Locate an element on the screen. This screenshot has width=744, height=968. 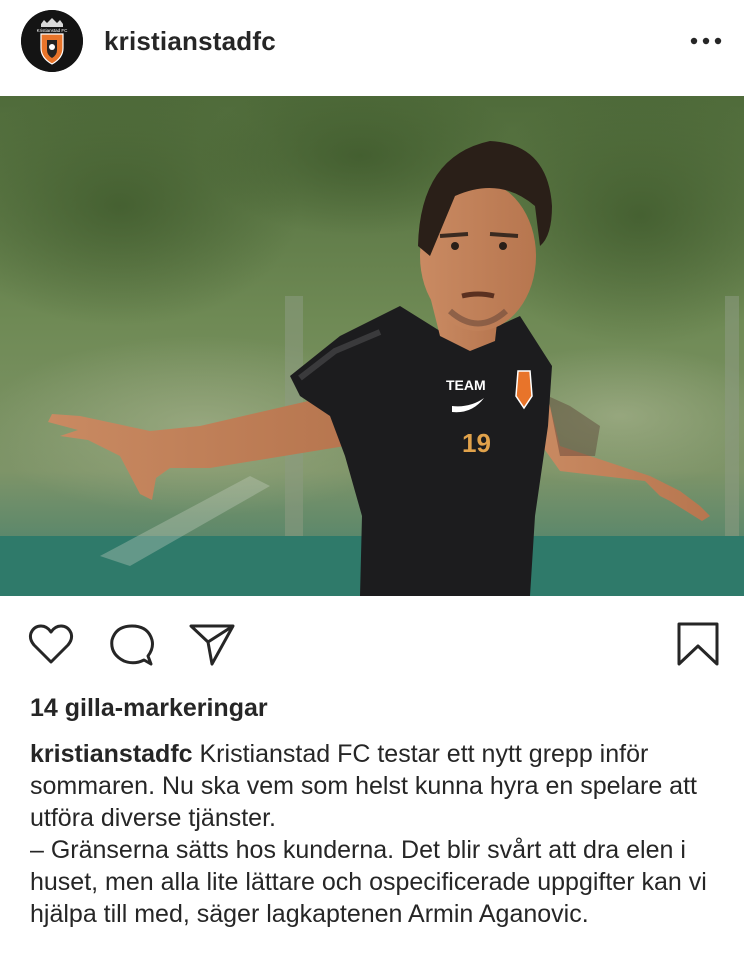
post-action-bar is located at coordinates (372, 641).